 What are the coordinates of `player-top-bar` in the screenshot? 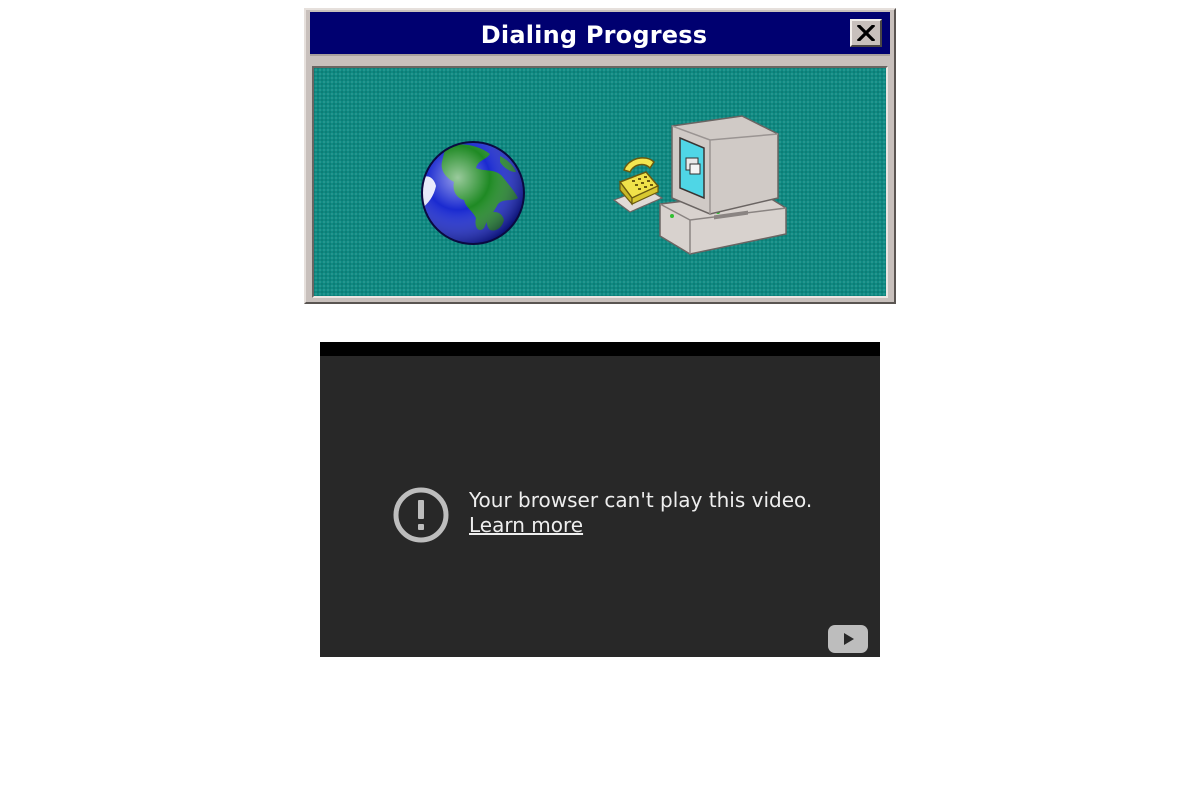 It's located at (600, 349).